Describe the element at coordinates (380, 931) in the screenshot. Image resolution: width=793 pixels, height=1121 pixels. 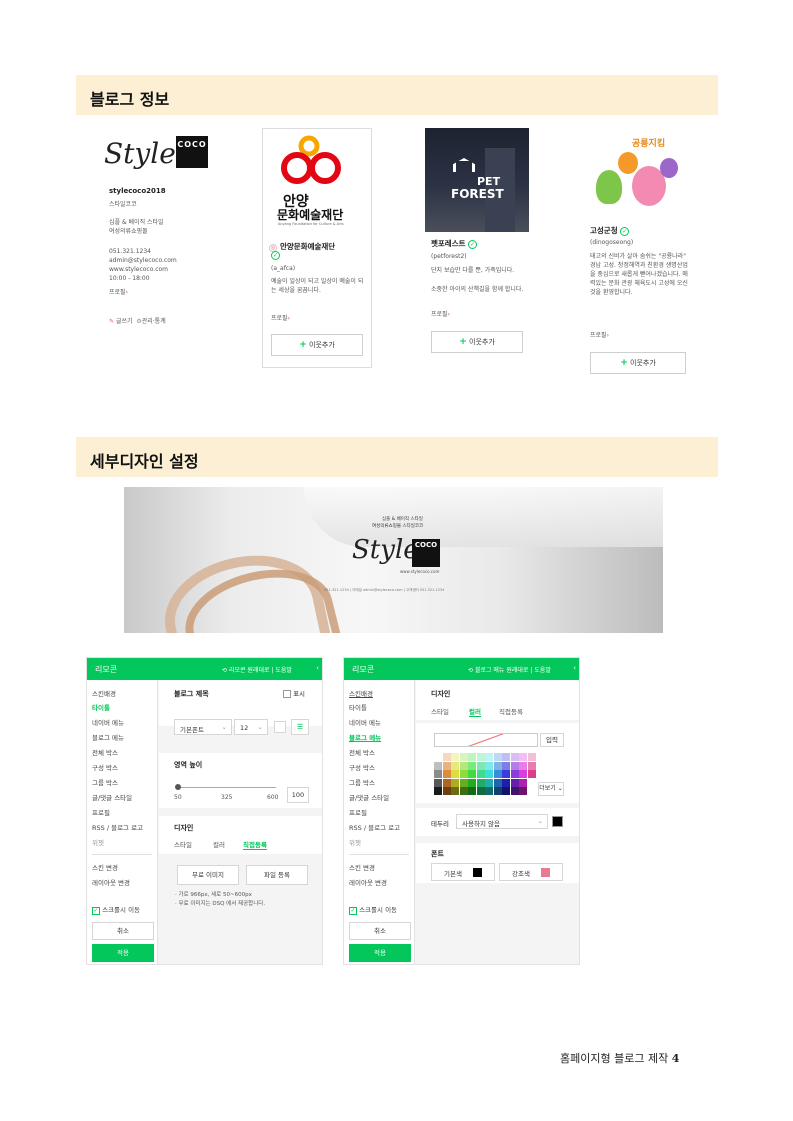
I see `cancel-button: 취소` at that location.